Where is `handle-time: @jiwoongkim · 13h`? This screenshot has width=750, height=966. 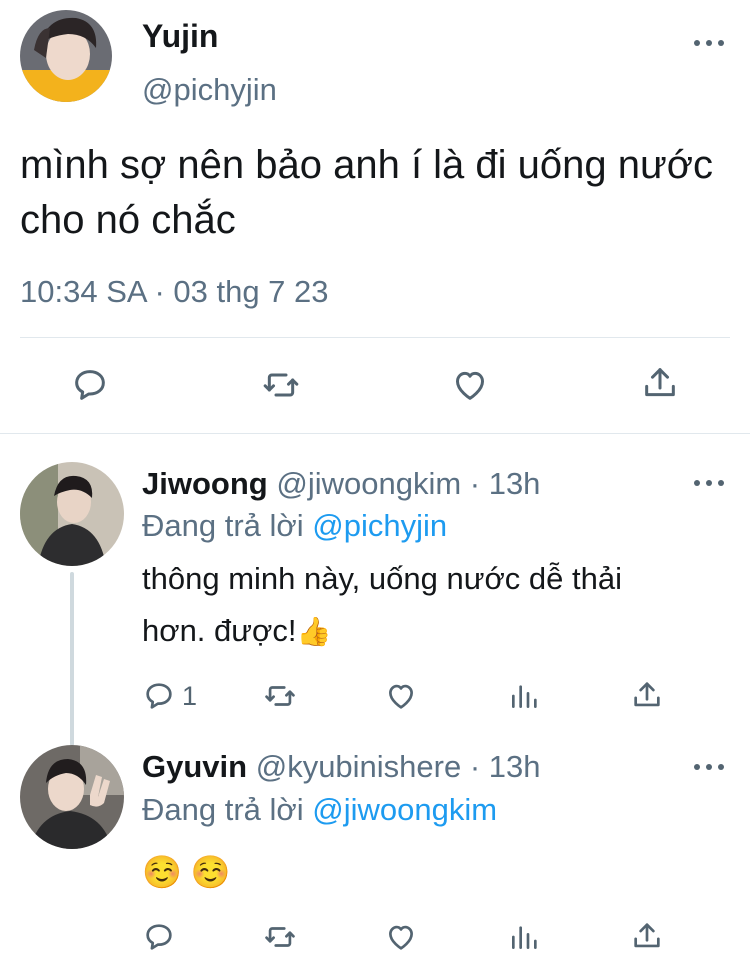
handle-time: @jiwoongkim · 13h is located at coordinates (408, 483).